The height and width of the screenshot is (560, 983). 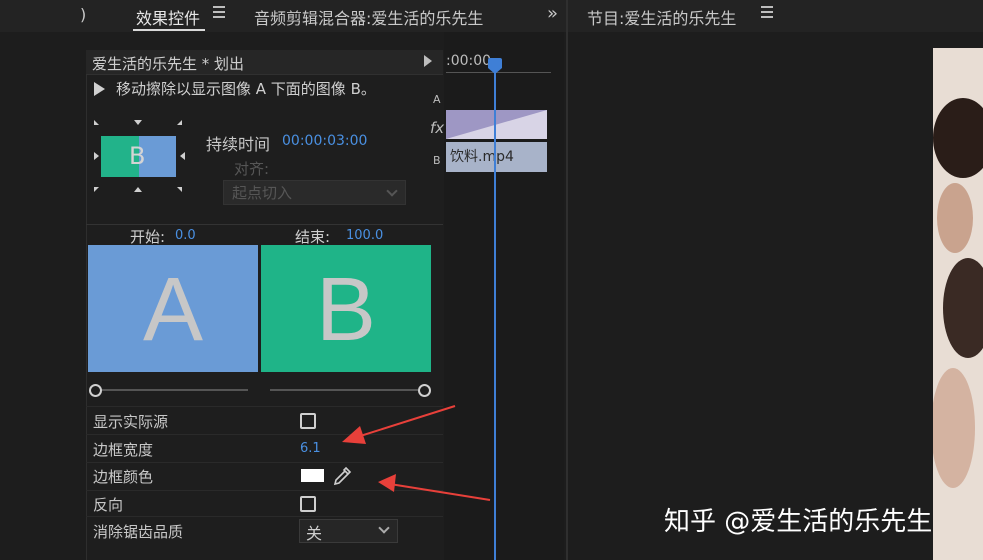 What do you see at coordinates (308, 421) in the screenshot?
I see `show-actual-source-checkbox` at bounding box center [308, 421].